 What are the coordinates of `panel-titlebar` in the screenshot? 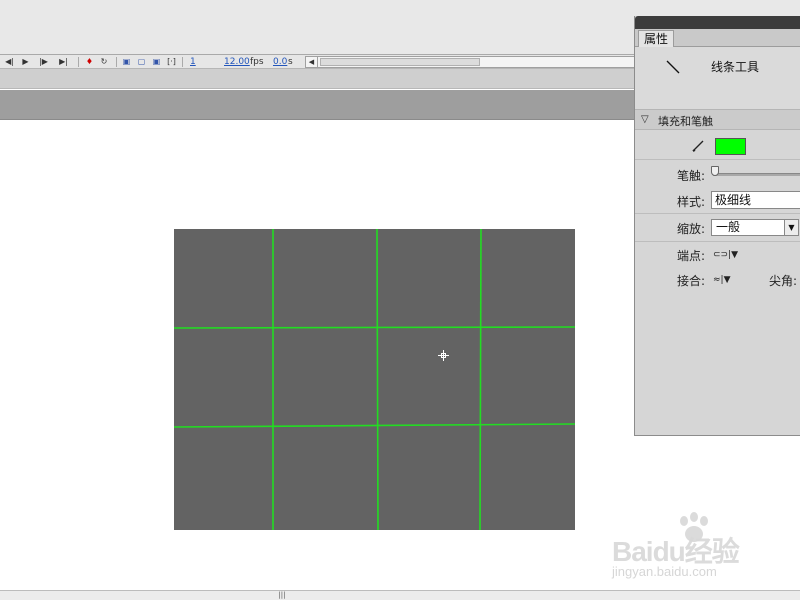 It's located at (717, 22).